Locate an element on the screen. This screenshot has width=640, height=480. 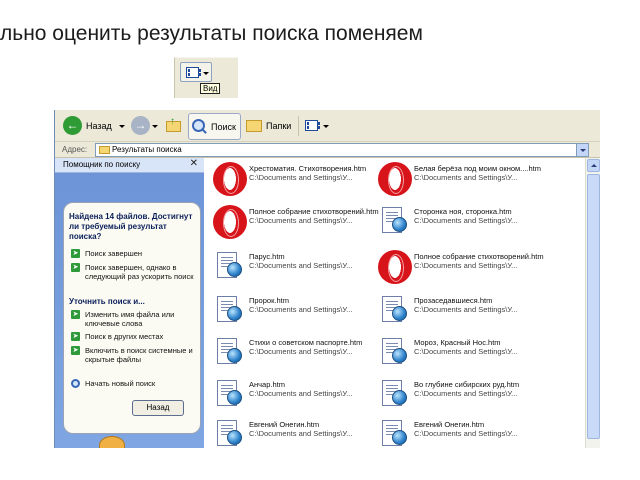
result-filename: Полное собрание стихотворений.htm is located at coordinates (479, 256).